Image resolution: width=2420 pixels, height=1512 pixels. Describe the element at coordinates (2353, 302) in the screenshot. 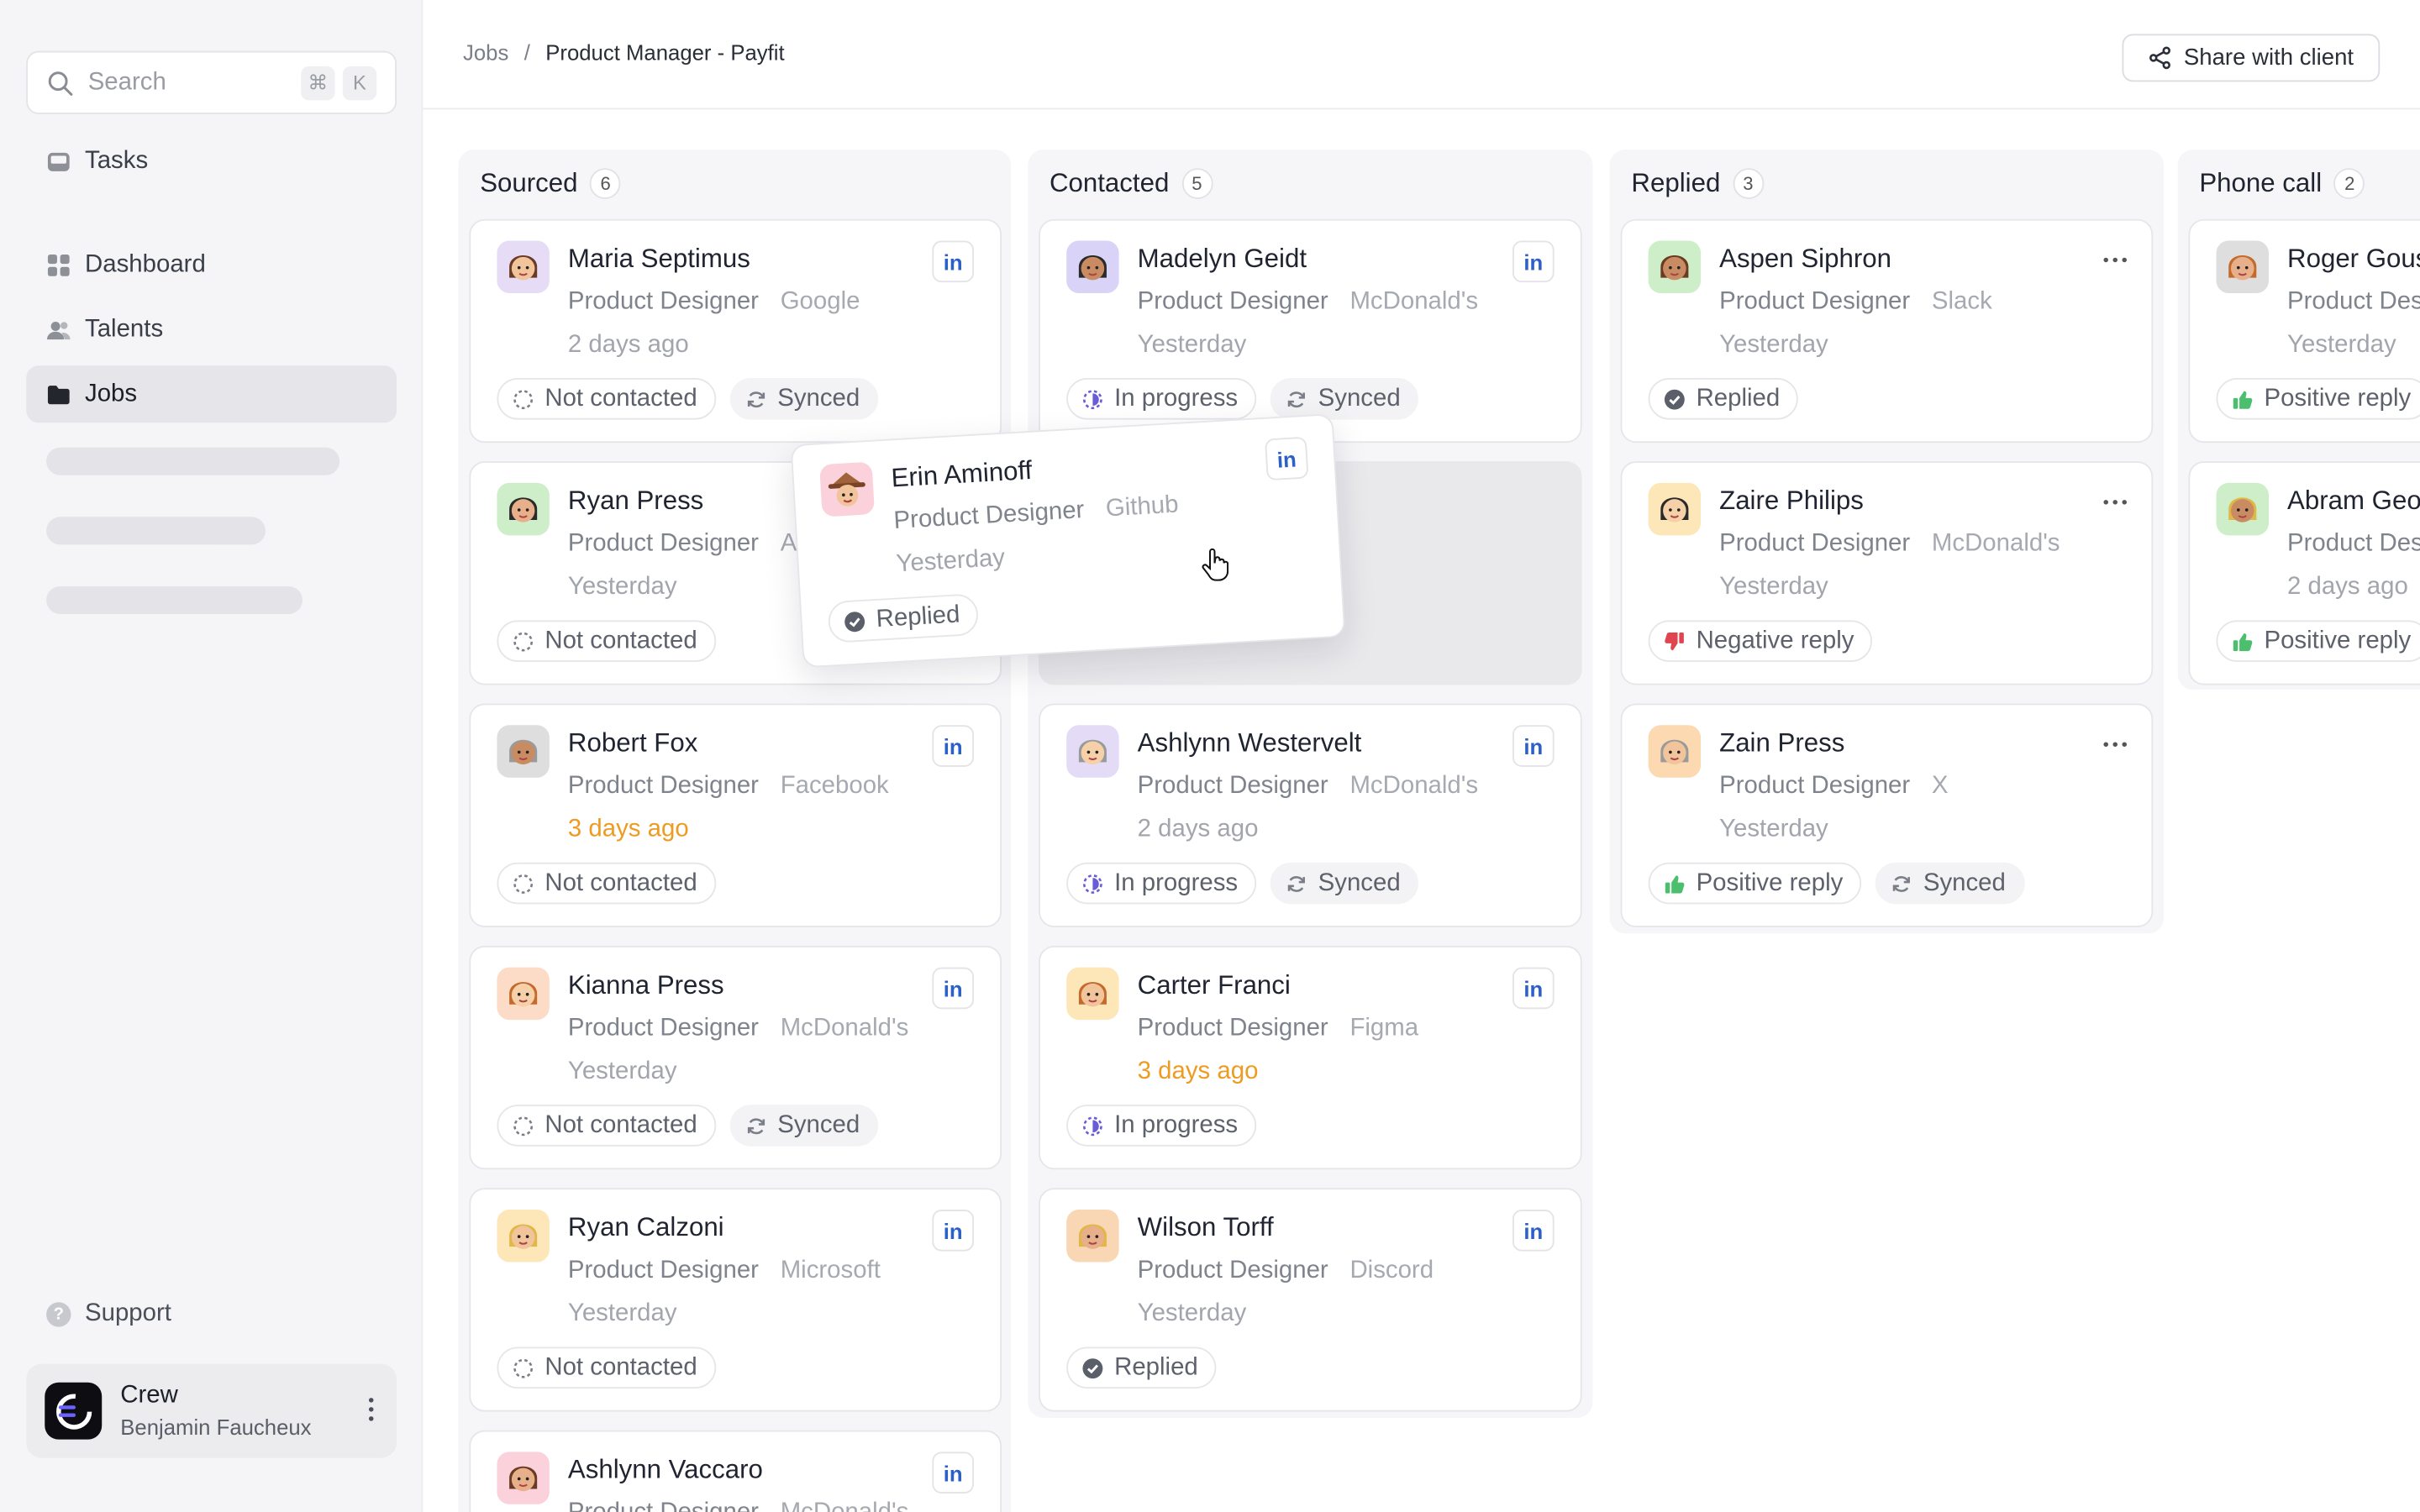

I see `candidate-role: Product Des` at that location.